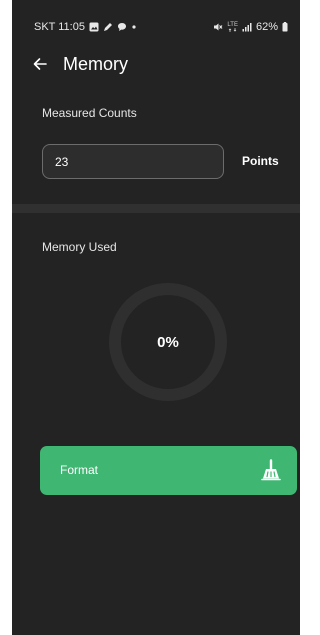 This screenshot has height=635, width=320. I want to click on measured-counts-input, so click(133, 161).